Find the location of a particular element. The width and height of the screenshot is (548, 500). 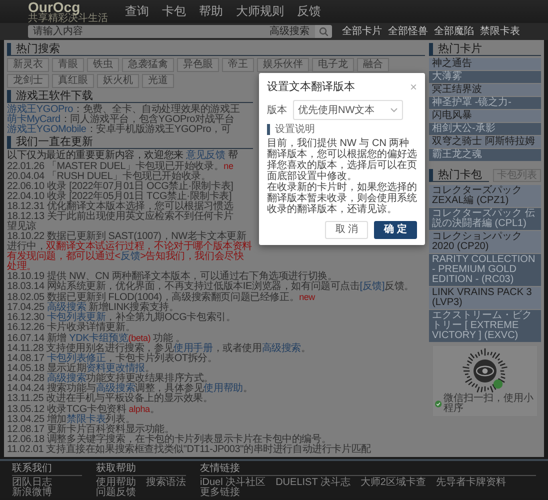

search-button is located at coordinates (323, 31).